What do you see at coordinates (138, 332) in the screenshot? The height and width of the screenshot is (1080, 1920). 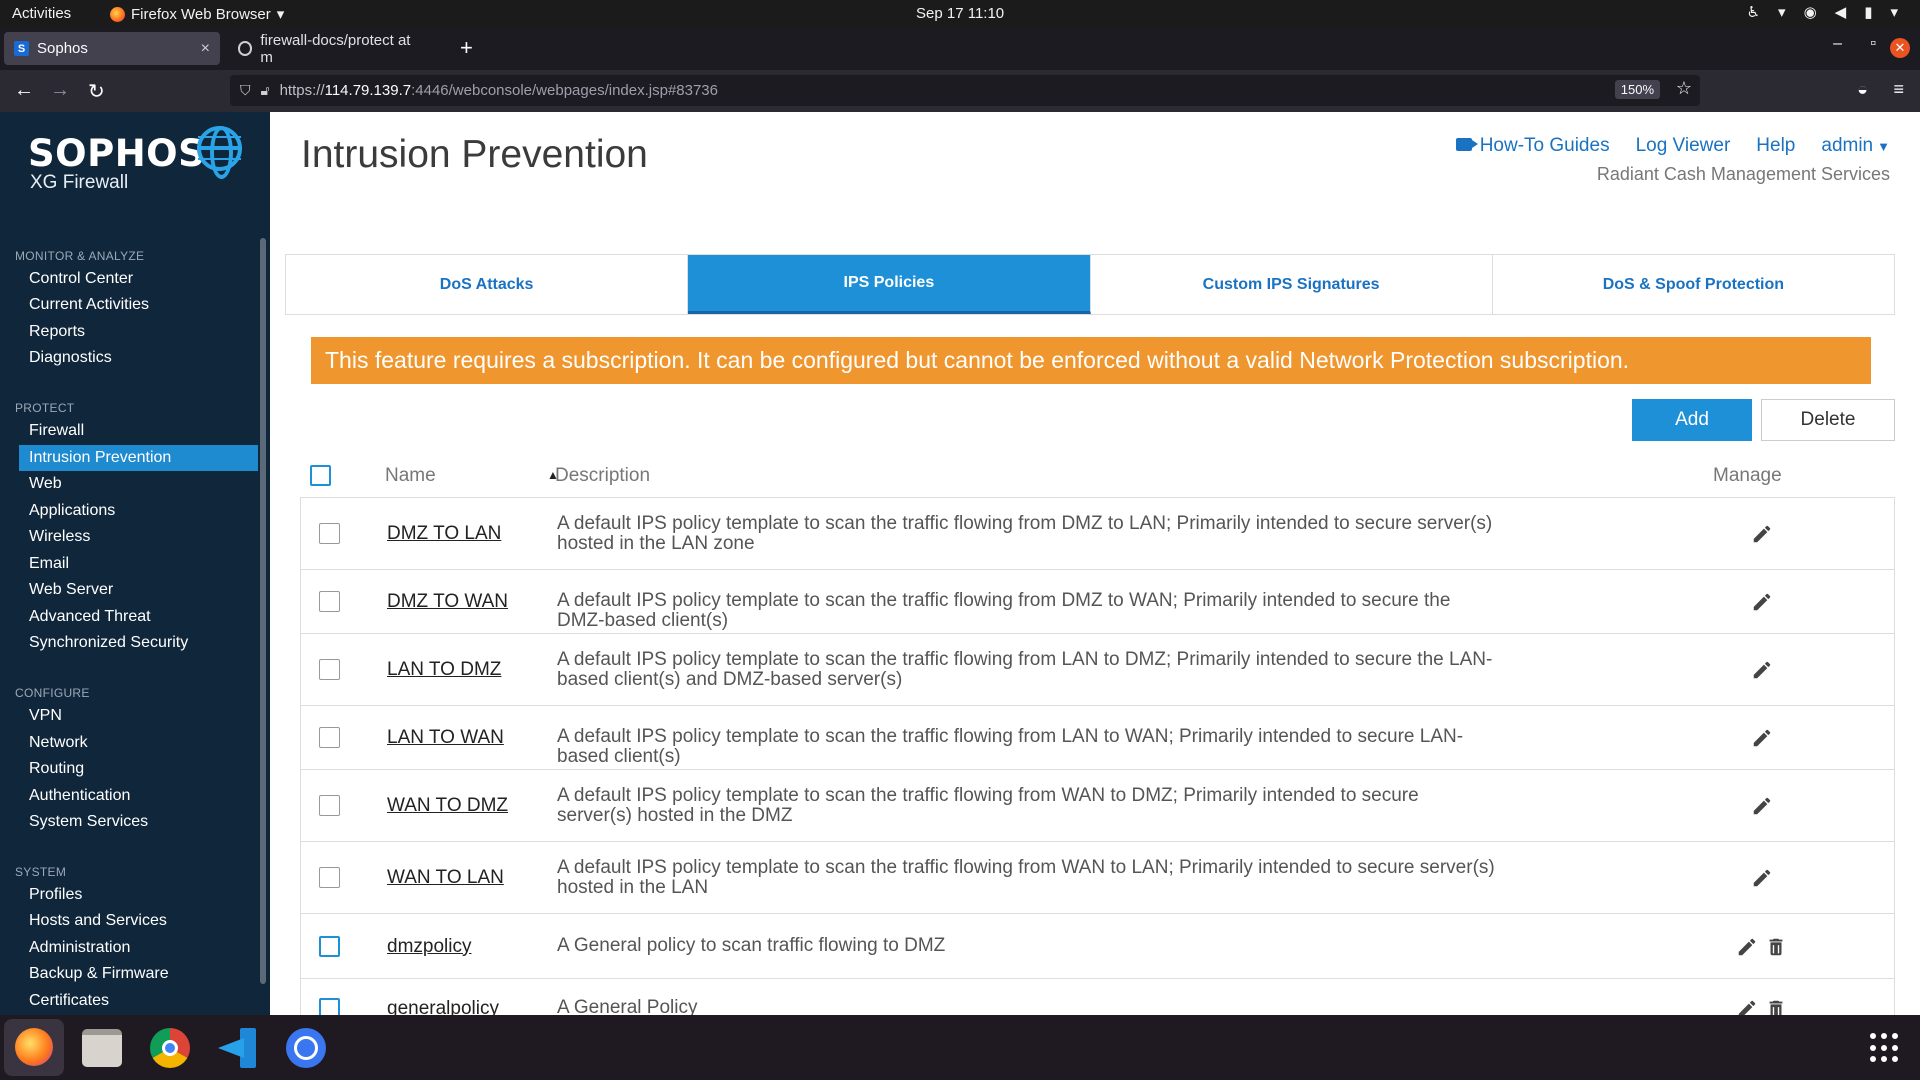 I see `sidebar-item-reports: Reports` at bounding box center [138, 332].